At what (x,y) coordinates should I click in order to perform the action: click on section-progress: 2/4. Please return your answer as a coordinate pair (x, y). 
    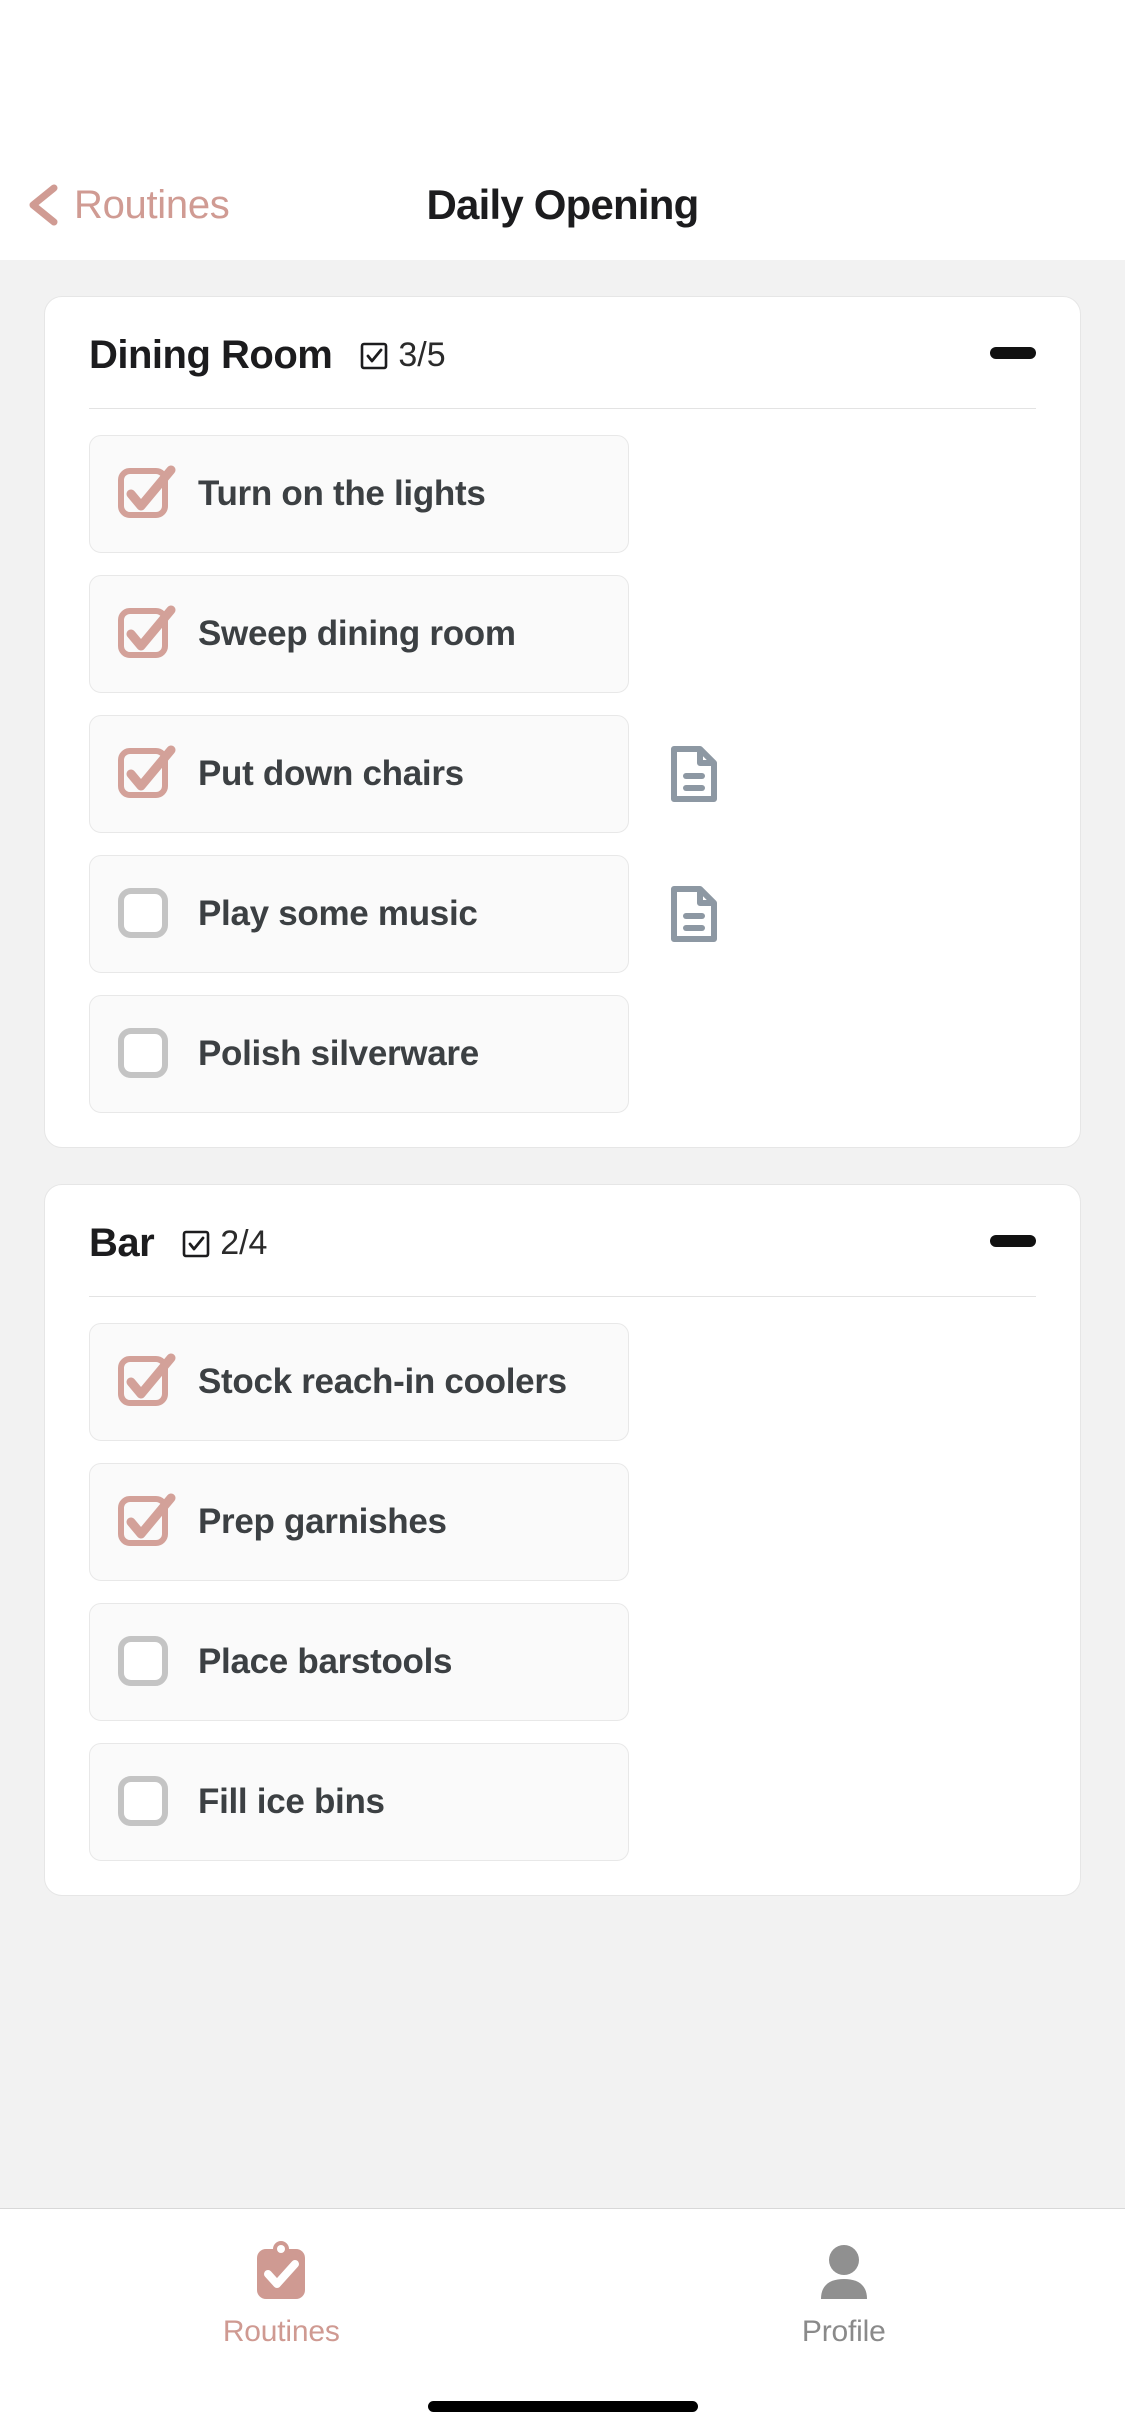
    Looking at the image, I should click on (224, 1243).